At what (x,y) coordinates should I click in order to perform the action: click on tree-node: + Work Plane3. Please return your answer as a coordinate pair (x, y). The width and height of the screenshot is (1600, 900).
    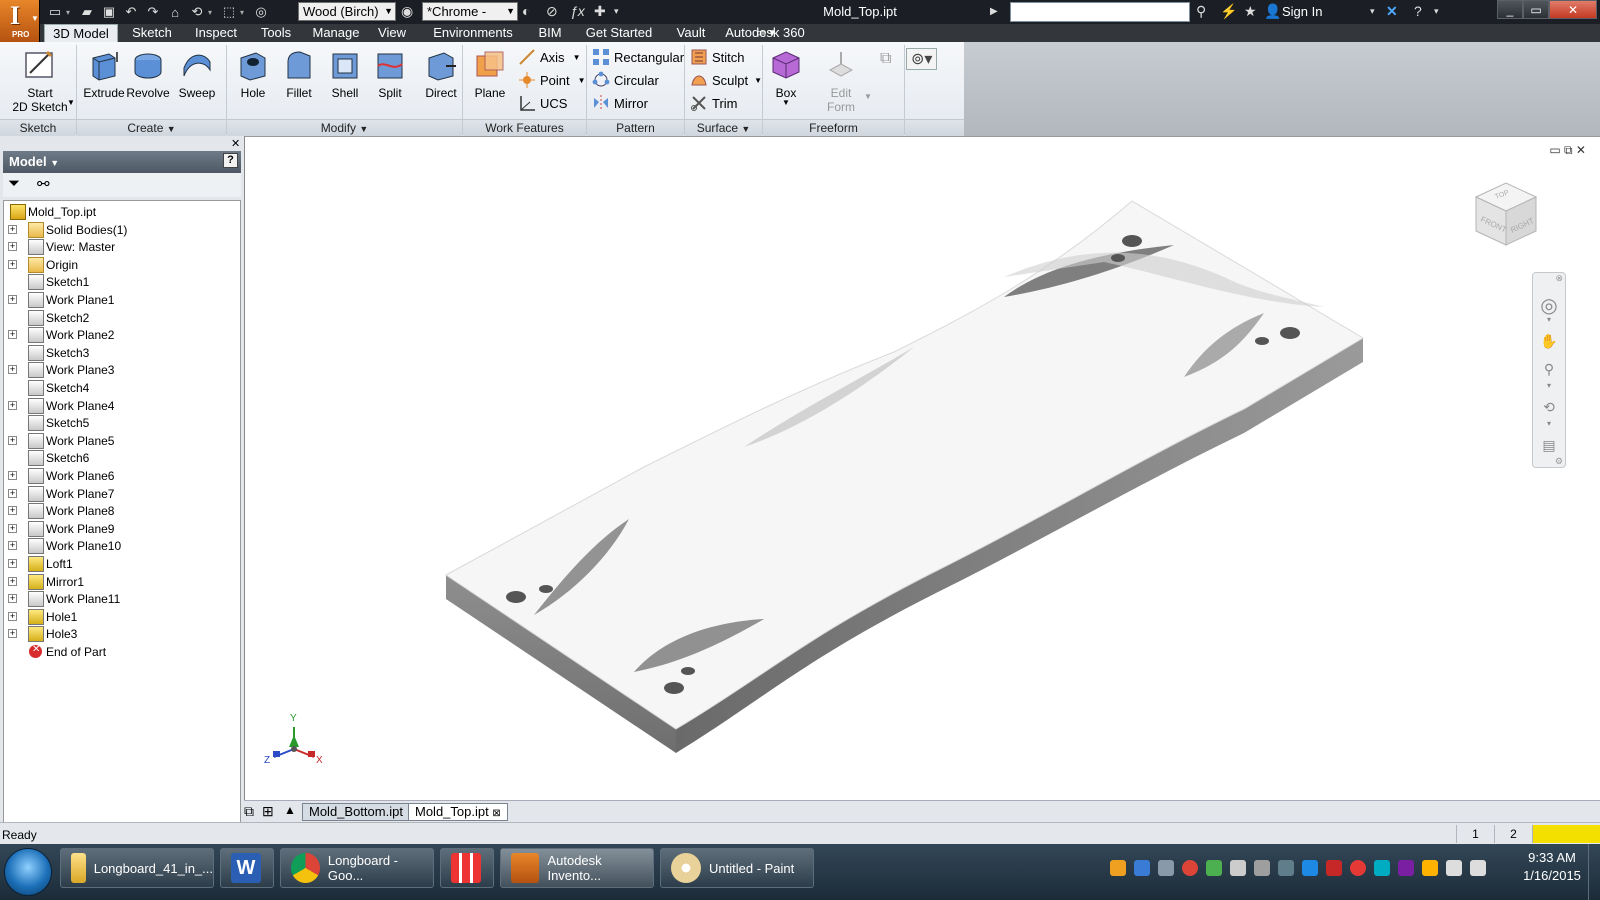
    Looking at the image, I should click on (60, 370).